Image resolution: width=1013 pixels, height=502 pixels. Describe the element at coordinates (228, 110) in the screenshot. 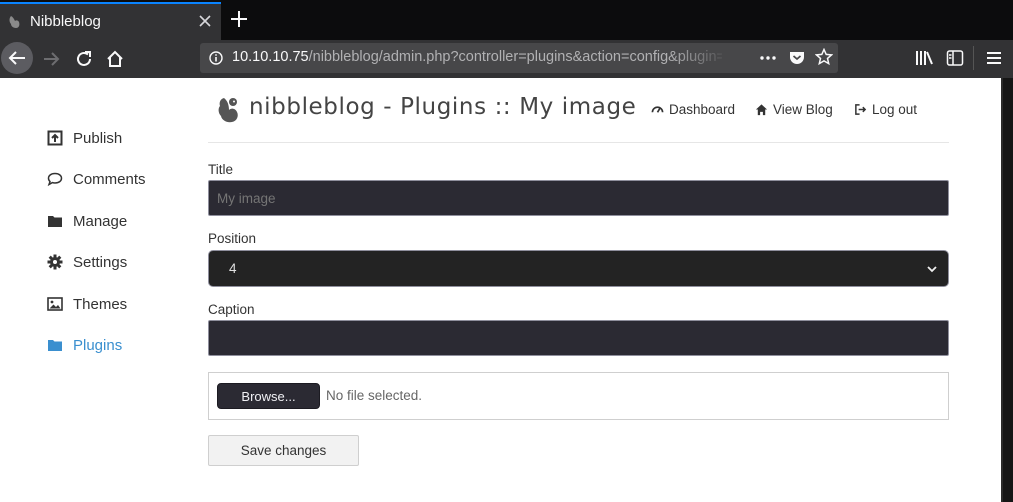

I see `nibbleblog-logo-icon` at that location.